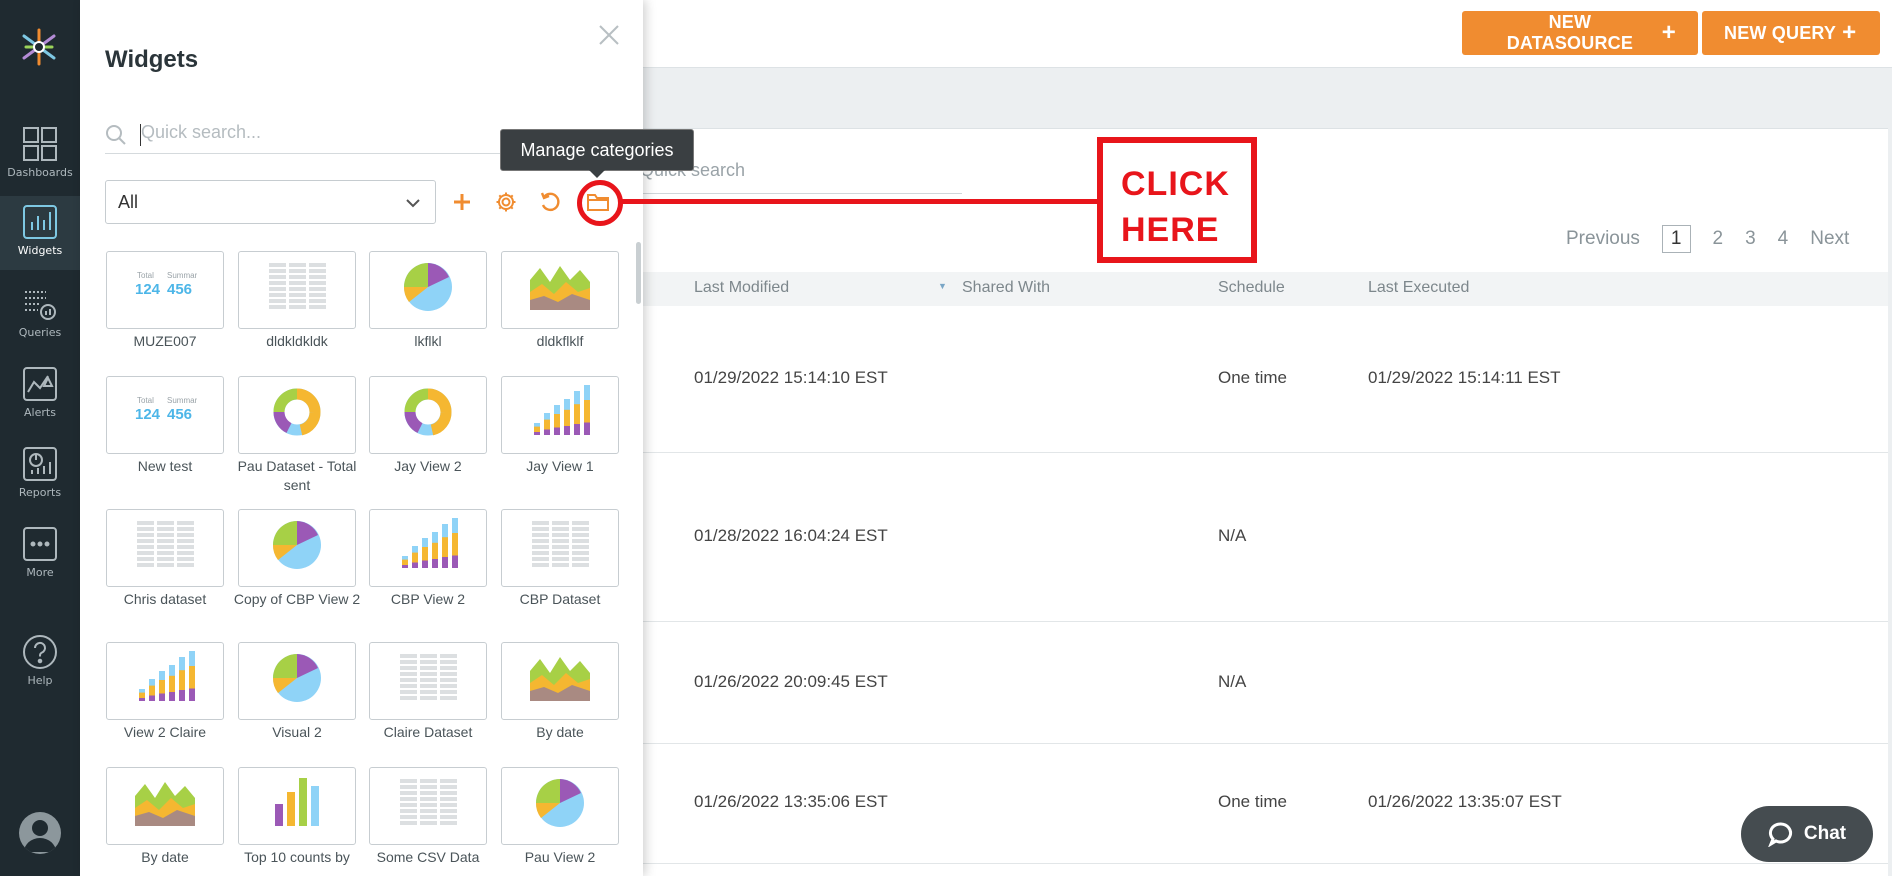  Describe the element at coordinates (40, 475) in the screenshot. I see `nav-reports: Reports` at that location.